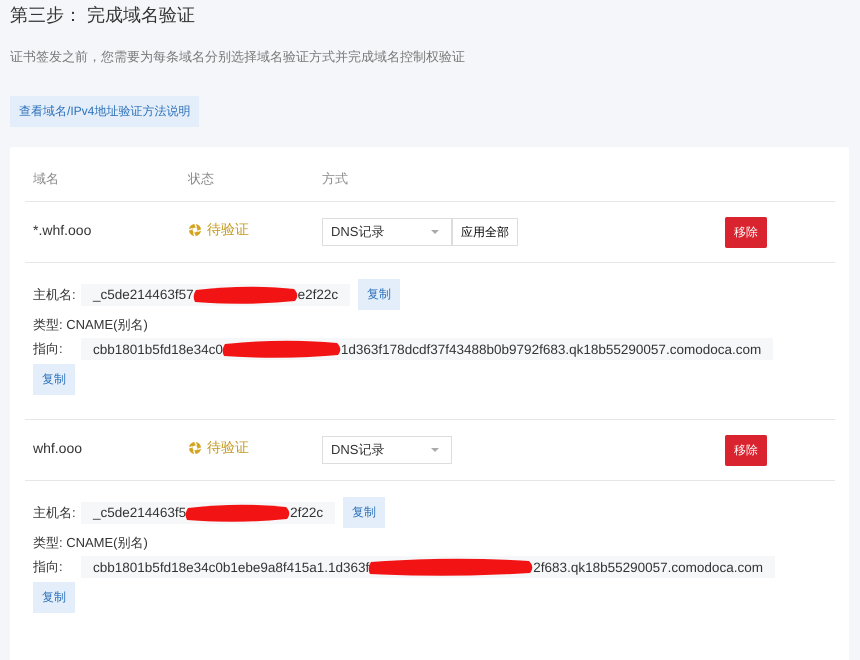 This screenshot has height=660, width=860. I want to click on column-header: 状态, so click(201, 179).